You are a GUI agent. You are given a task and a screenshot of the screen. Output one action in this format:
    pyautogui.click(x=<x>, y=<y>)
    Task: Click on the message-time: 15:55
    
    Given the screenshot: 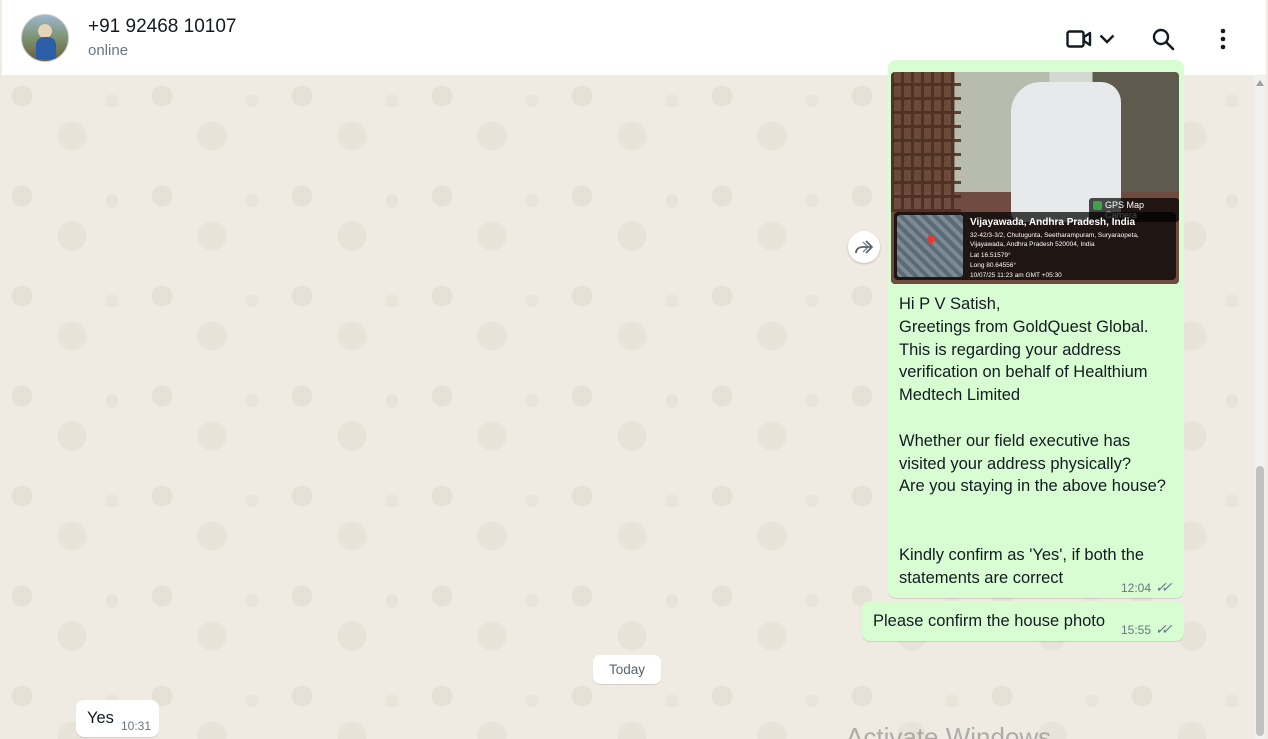 What is the action you would take?
    pyautogui.click(x=1136, y=629)
    